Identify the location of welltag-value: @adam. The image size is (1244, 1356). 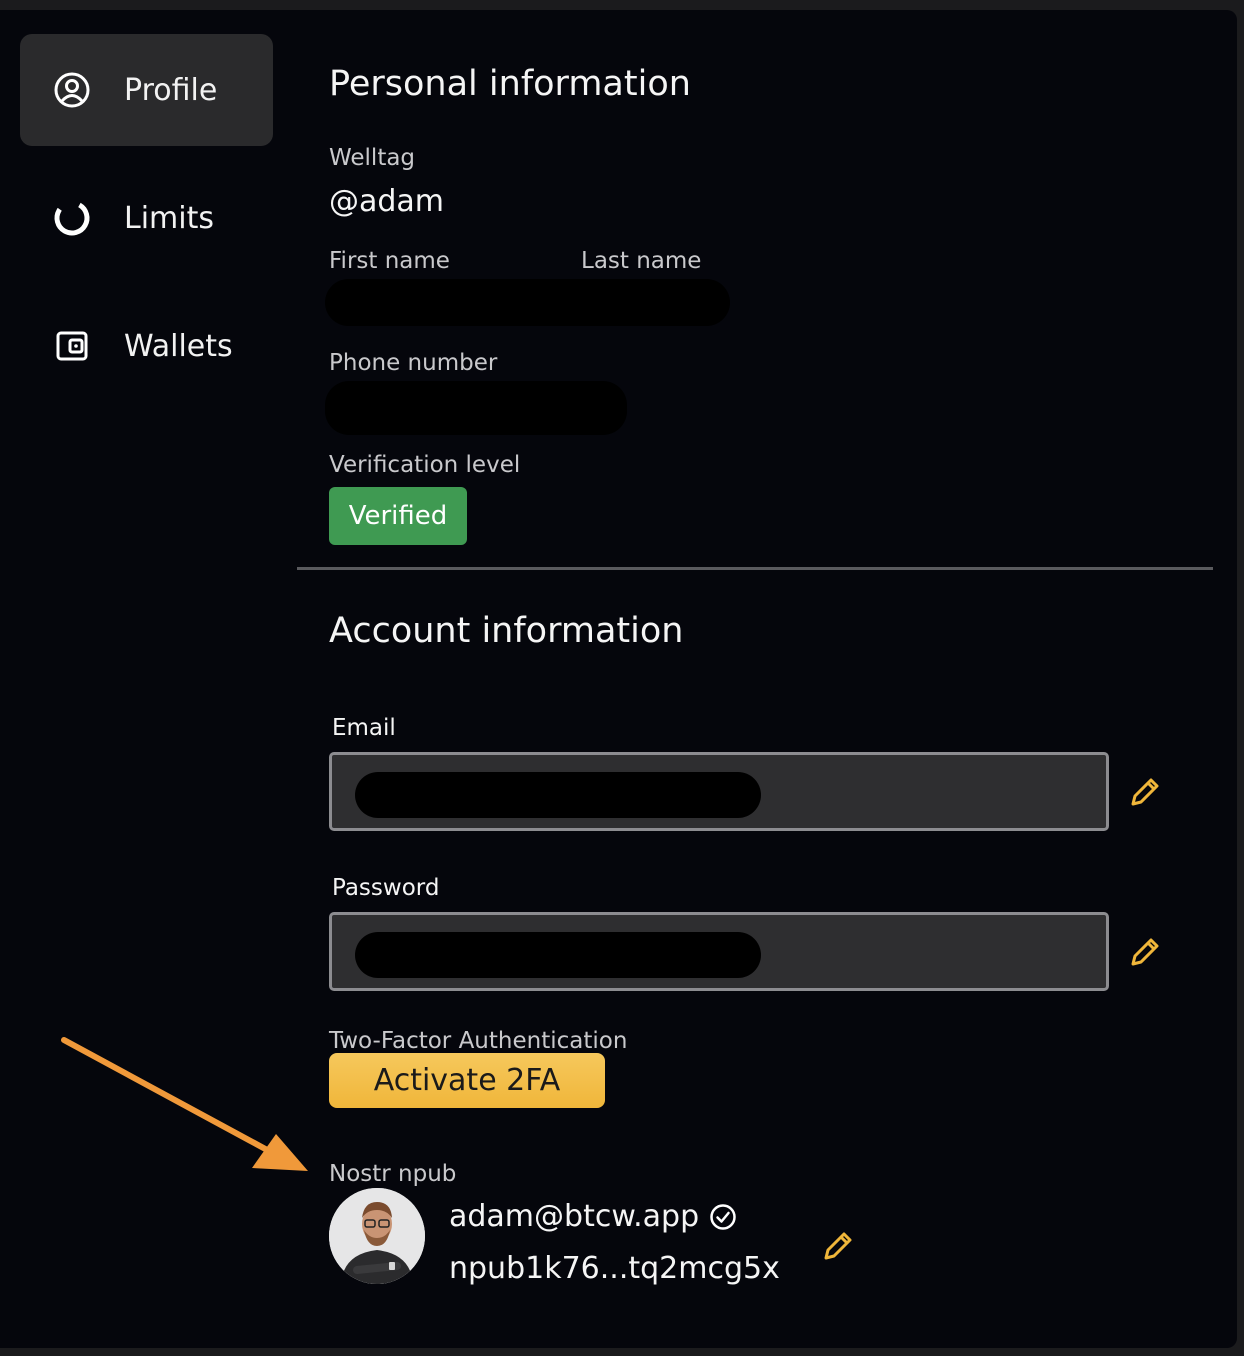
(387, 201).